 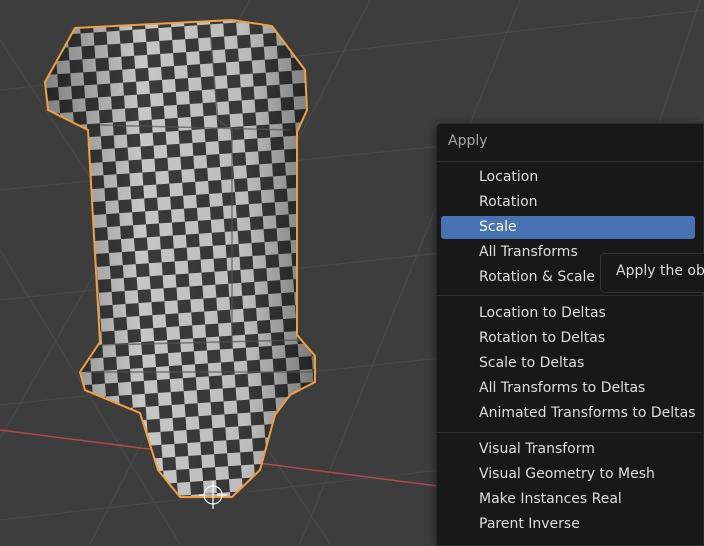 I want to click on menu-item-make-instances-real: Make Instances Real, so click(x=568, y=499).